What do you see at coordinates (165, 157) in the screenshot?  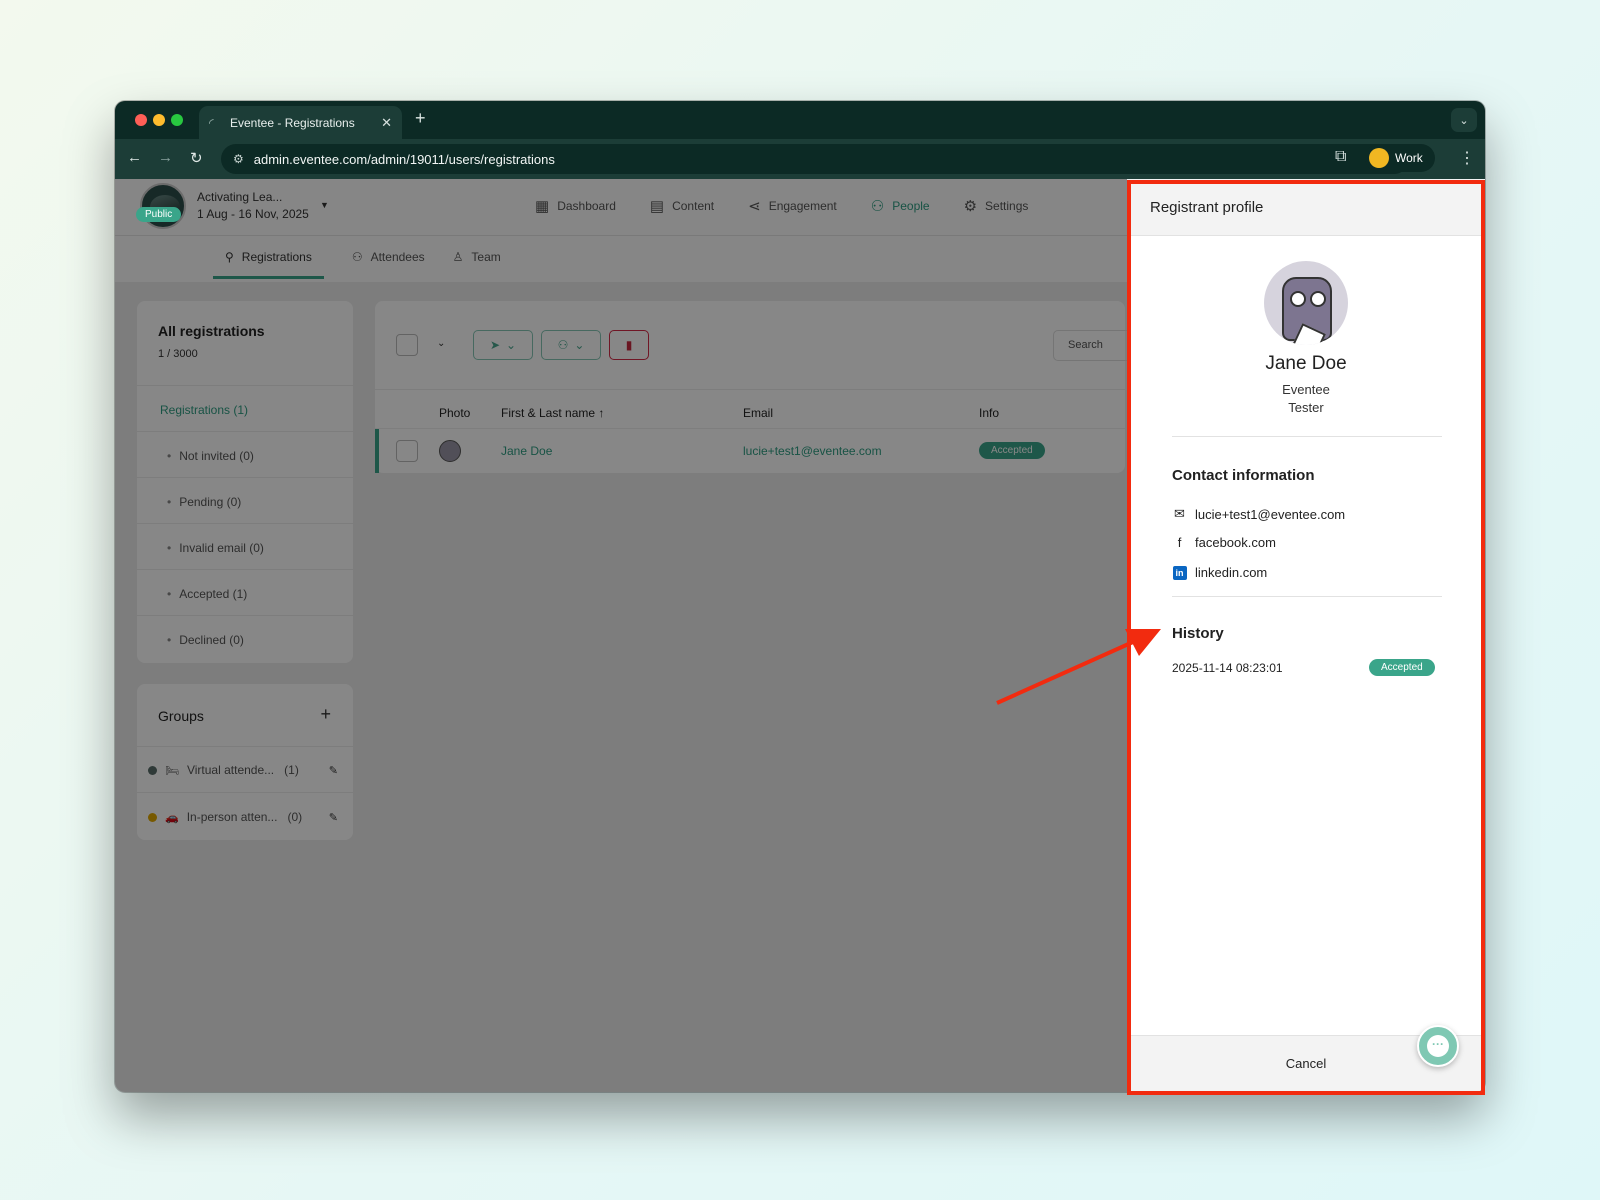 I see `forward-icon: →` at bounding box center [165, 157].